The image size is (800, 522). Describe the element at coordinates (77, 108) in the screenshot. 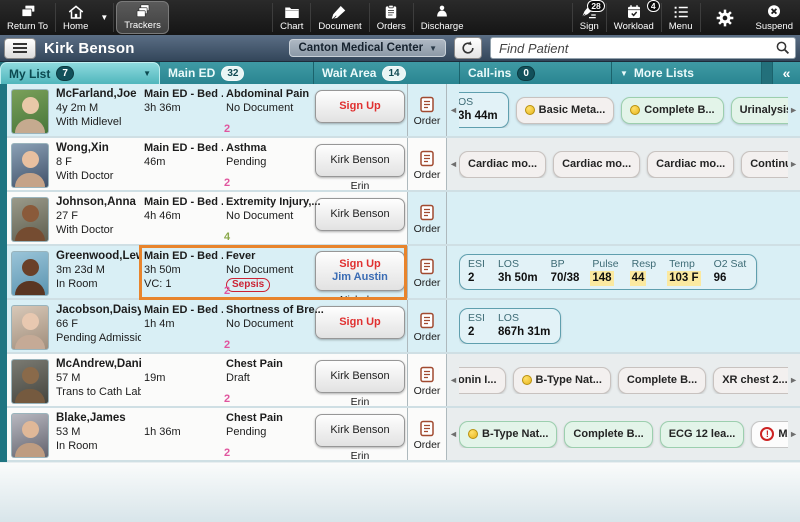

I see `patient-age-sex: 4y 2m M` at that location.